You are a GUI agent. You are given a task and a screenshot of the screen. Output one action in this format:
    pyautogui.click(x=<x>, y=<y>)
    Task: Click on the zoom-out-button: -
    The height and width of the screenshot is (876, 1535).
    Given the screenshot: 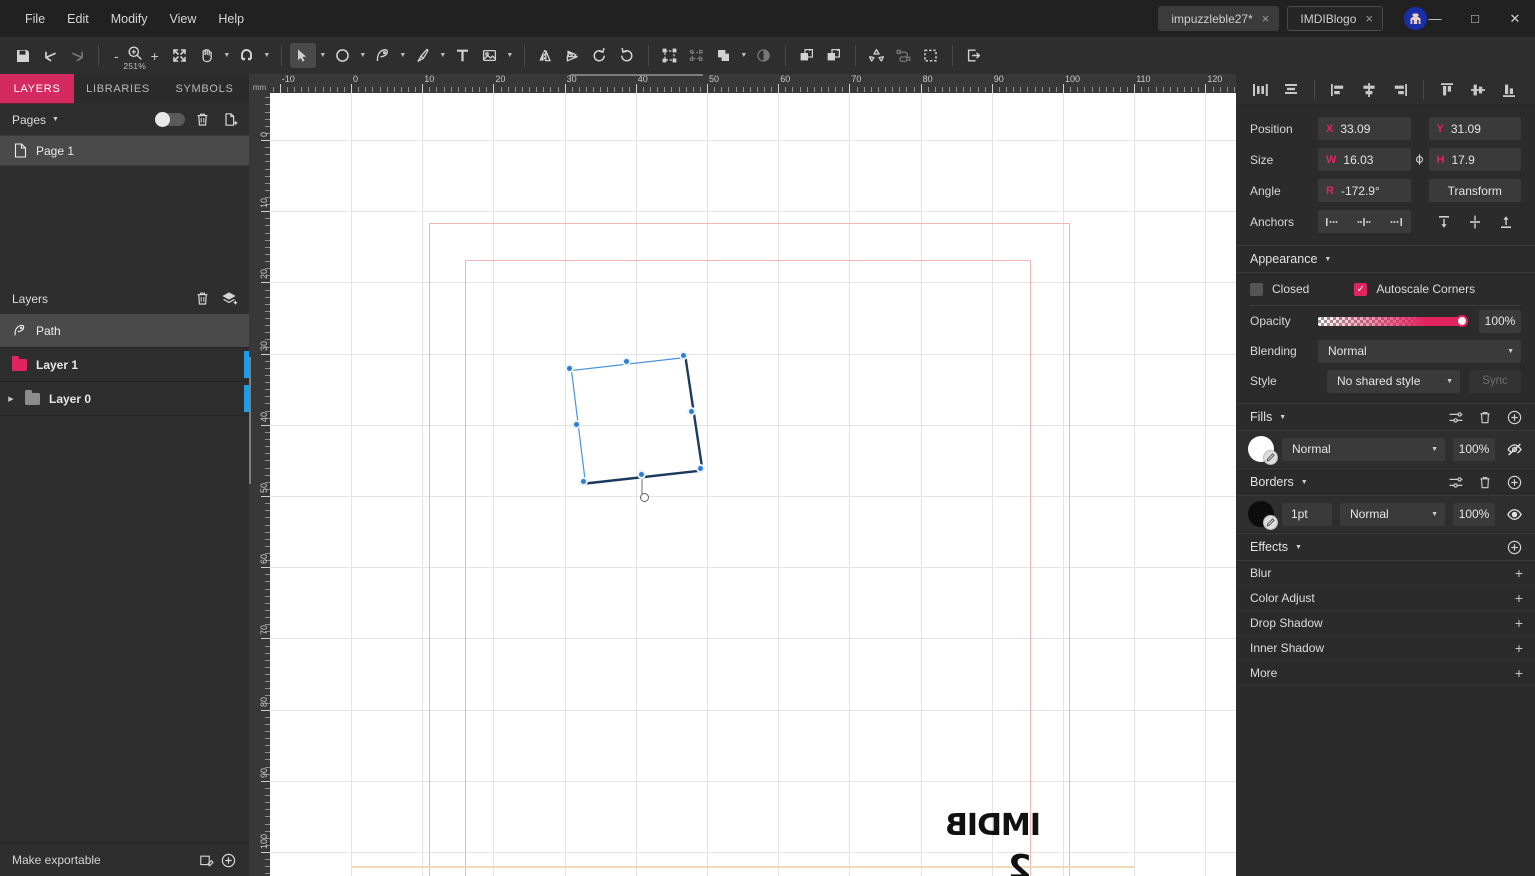 What is the action you would take?
    pyautogui.click(x=116, y=56)
    